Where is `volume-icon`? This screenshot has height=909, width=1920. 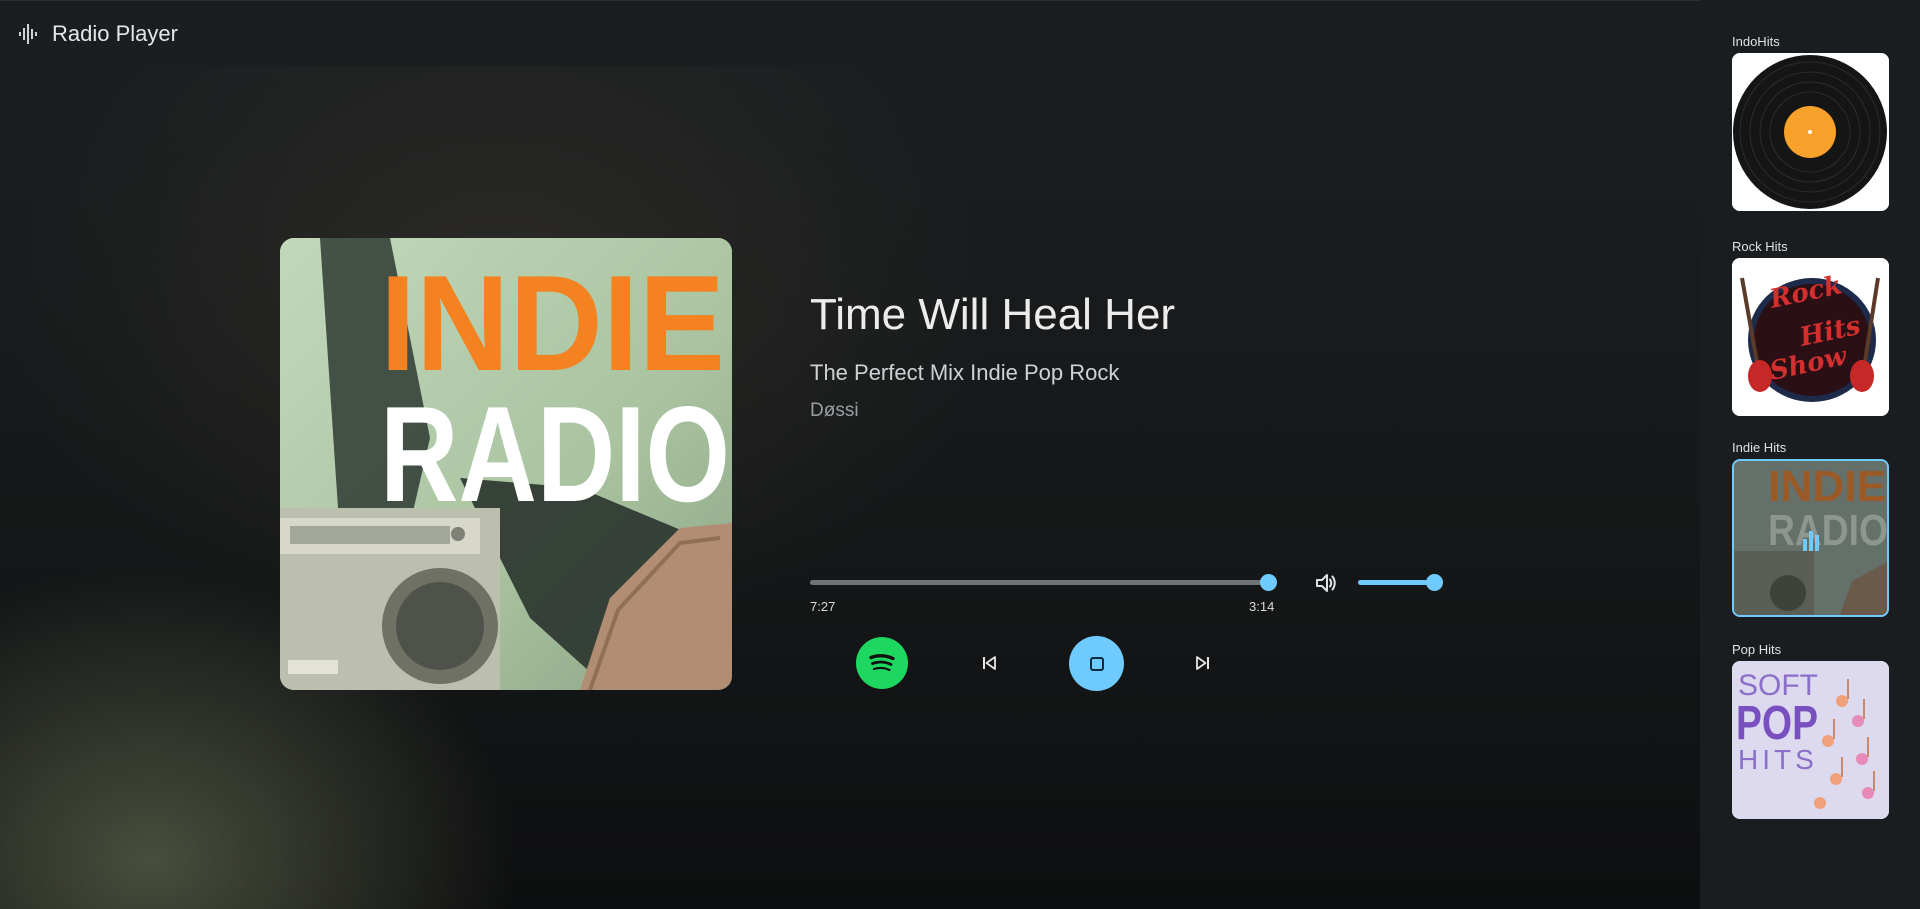
volume-icon is located at coordinates (1326, 583).